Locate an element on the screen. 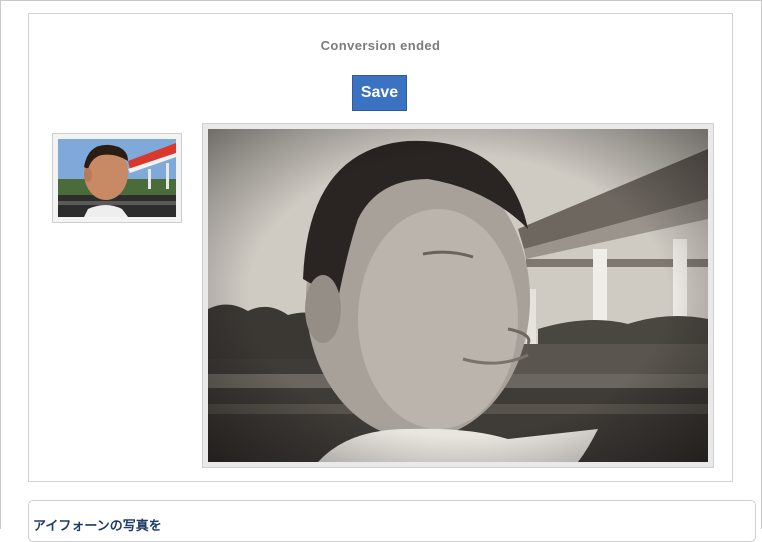 The width and height of the screenshot is (762, 542). related-section: アイフォーンの写真を is located at coordinates (392, 521).